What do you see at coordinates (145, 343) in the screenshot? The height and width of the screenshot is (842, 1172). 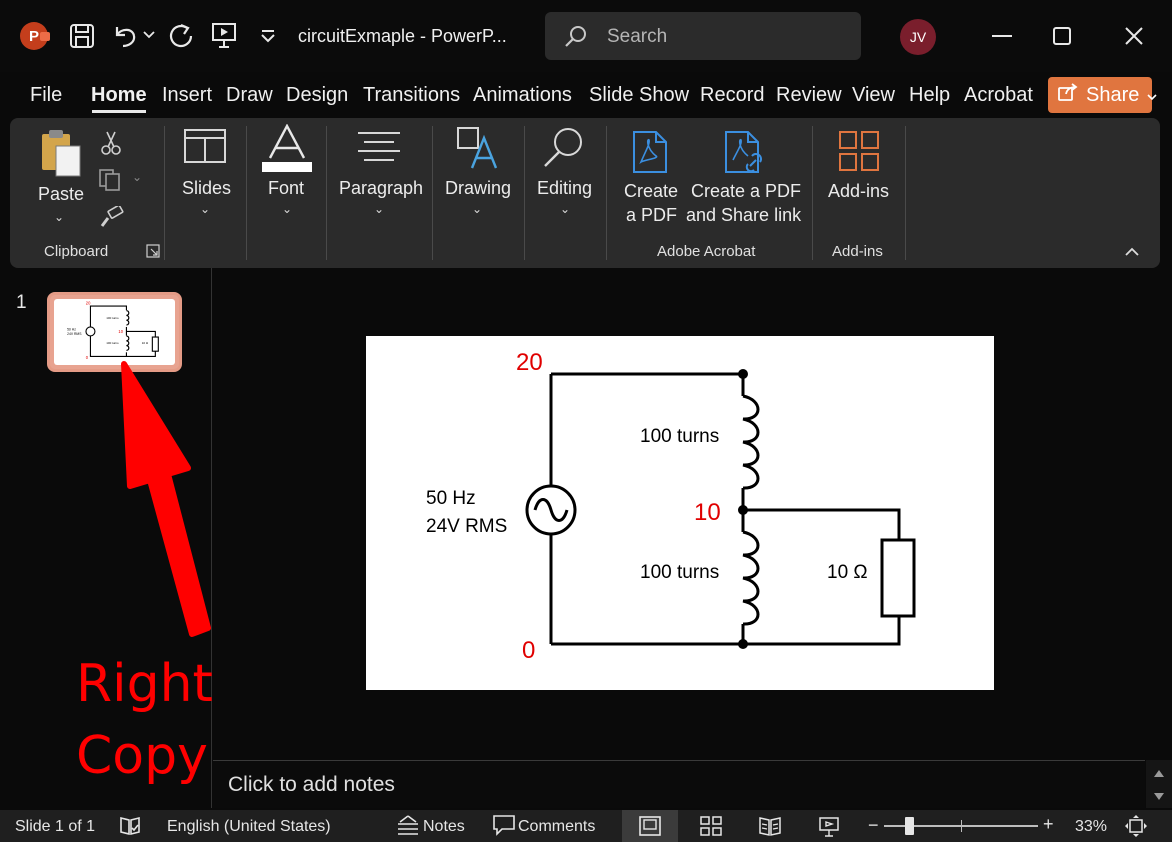 I see `svg-text: 10 Ω` at bounding box center [145, 343].